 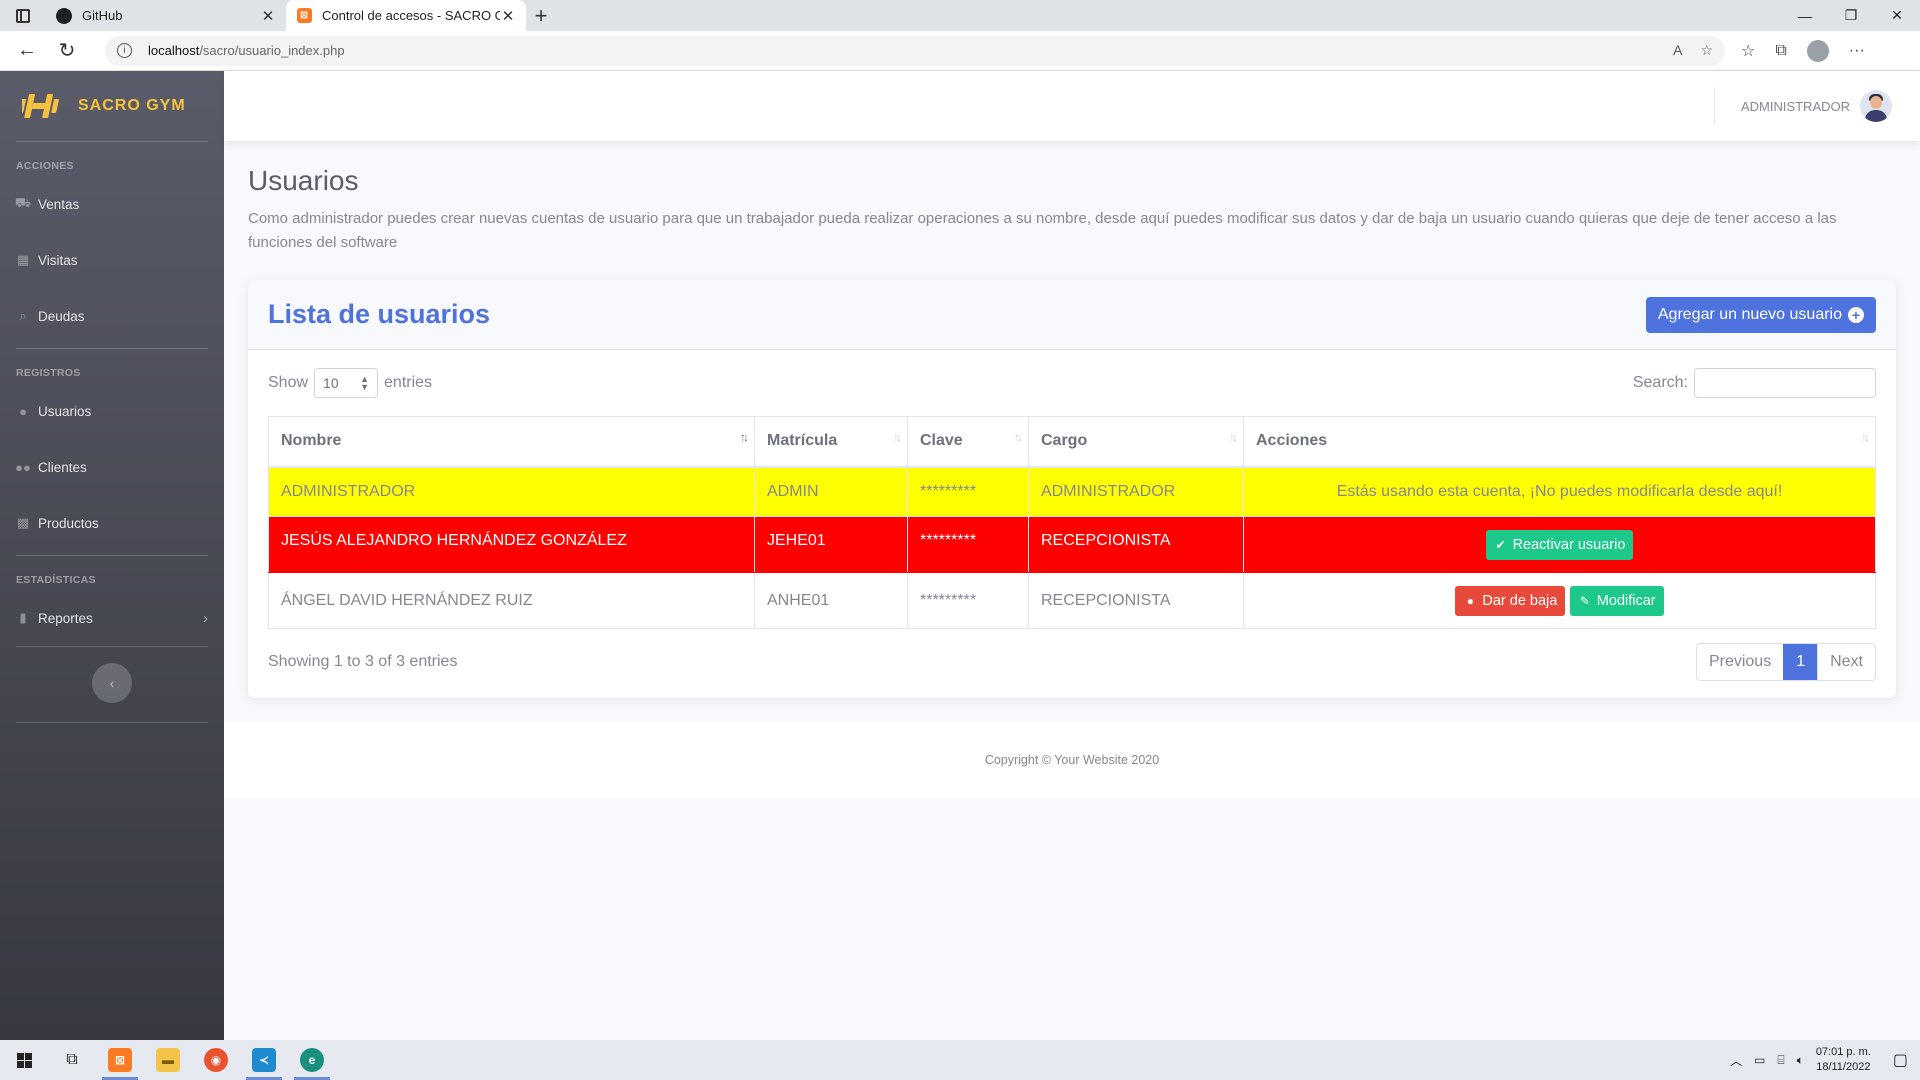 I want to click on taskbar-xampp: ⊠, so click(x=120, y=1060).